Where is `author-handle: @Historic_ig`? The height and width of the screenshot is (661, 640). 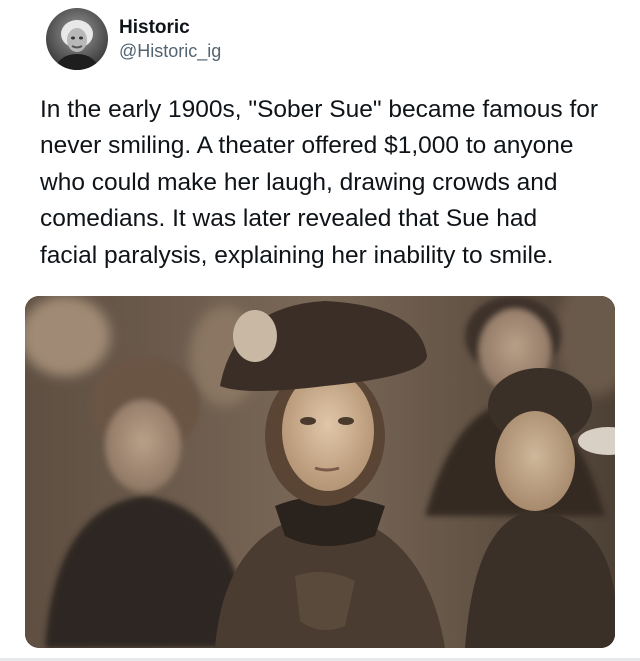
author-handle: @Historic_ig is located at coordinates (170, 51).